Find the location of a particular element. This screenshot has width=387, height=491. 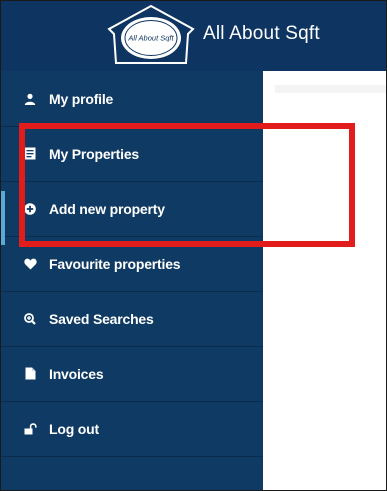

plus-circle-icon is located at coordinates (30, 209).